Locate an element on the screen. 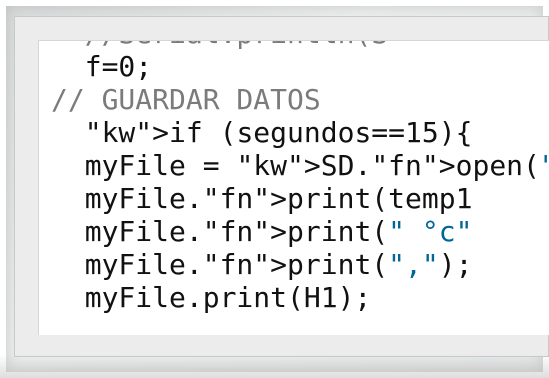  code-line-6-text: myFile."fn">print(temp1 is located at coordinates (262, 198).